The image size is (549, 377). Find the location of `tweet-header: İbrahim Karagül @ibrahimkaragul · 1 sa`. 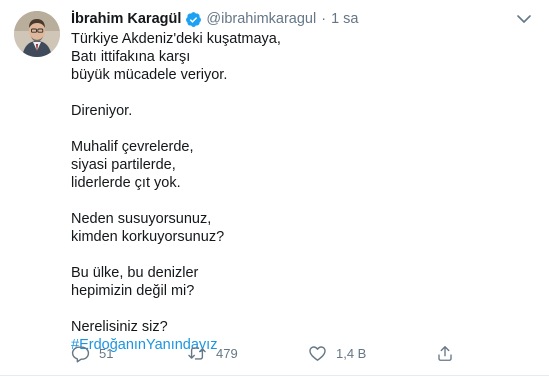

tweet-header: İbrahim Karagül @ibrahimkaragul · 1 sa is located at coordinates (214, 19).